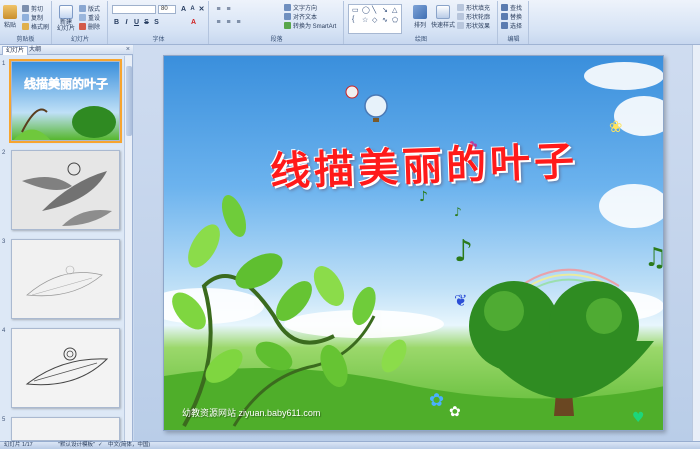 Image resolution: width=700 pixels, height=449 pixels. Describe the element at coordinates (116, 22) in the screenshot. I see `bold-button: B` at that location.